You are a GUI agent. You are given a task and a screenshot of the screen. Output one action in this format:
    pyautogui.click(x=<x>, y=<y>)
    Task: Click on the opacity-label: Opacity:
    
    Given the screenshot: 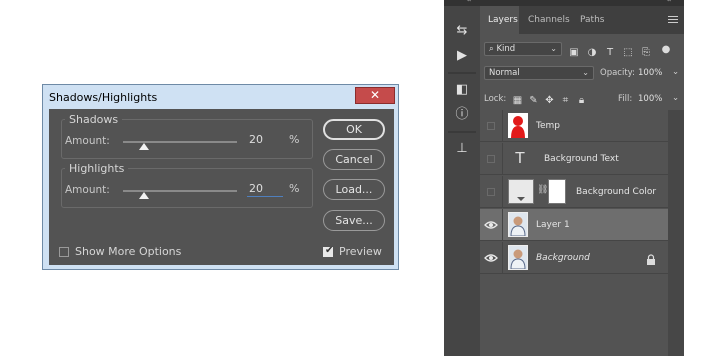 What is the action you would take?
    pyautogui.click(x=617, y=73)
    